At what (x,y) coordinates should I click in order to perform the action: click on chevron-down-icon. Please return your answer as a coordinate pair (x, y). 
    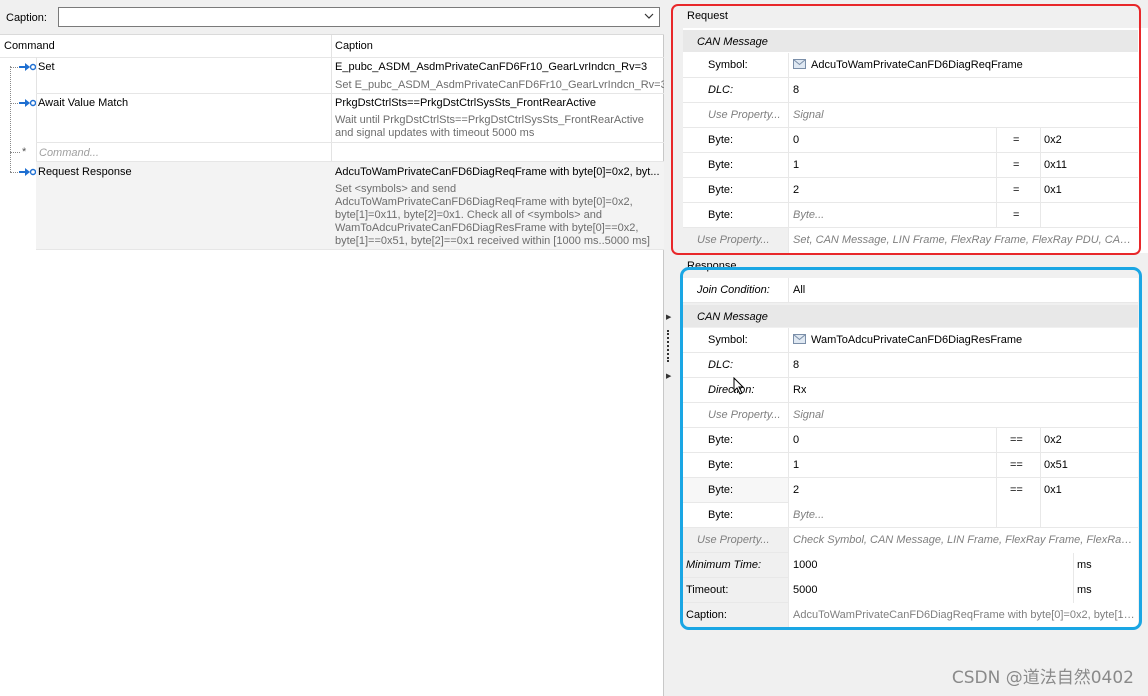
    Looking at the image, I should click on (649, 16).